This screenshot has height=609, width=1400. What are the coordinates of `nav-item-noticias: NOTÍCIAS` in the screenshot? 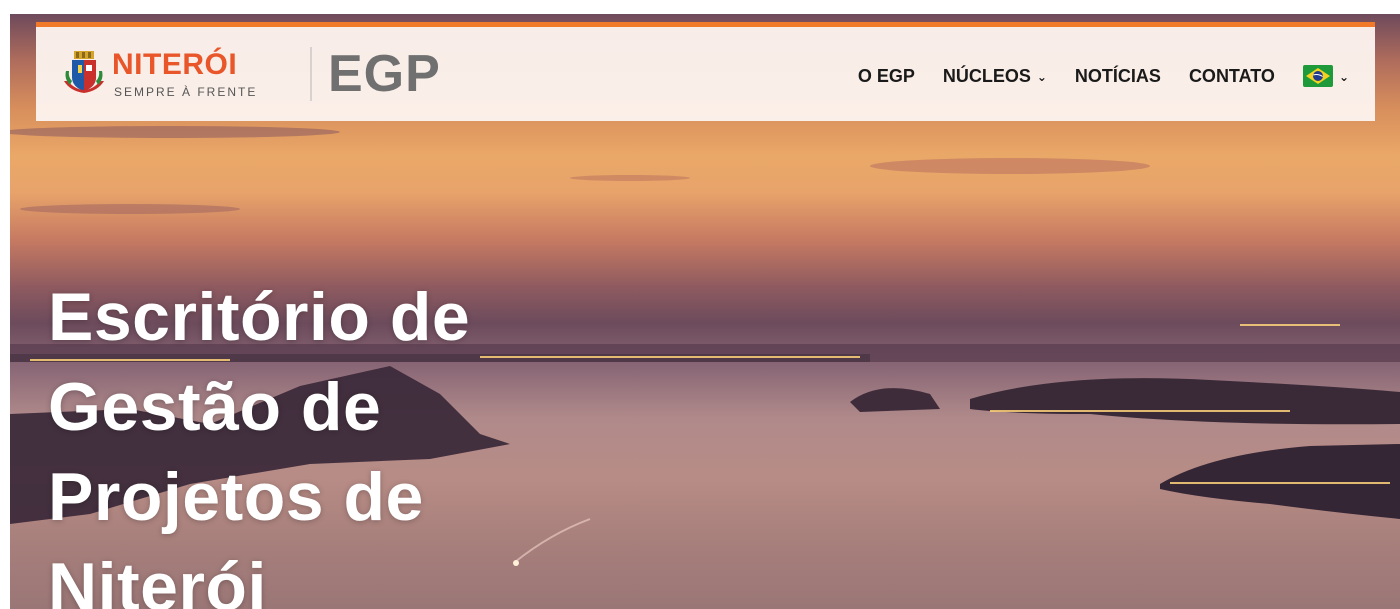 It's located at (1118, 76).